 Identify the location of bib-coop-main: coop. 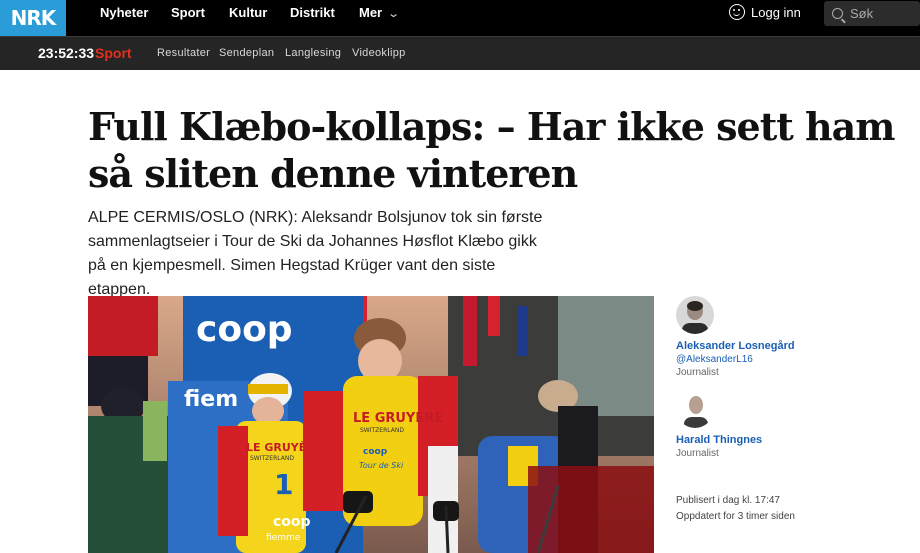
(375, 452).